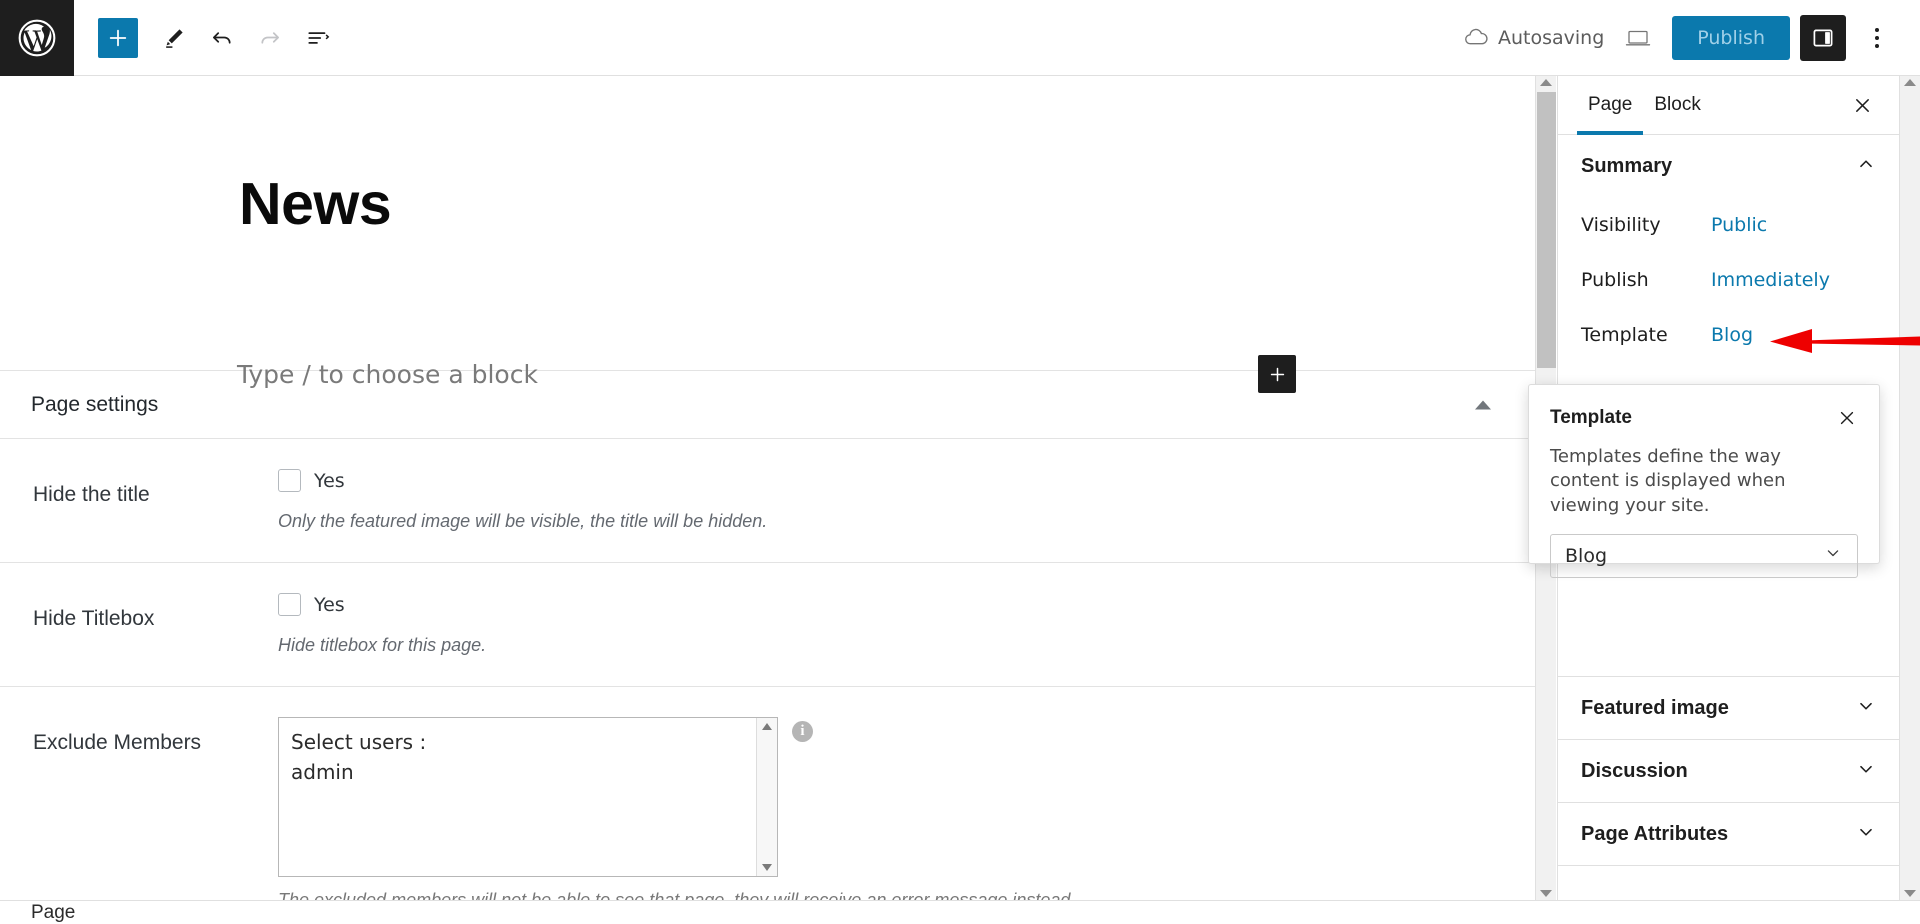 The image size is (1920, 924). What do you see at coordinates (1655, 833) in the screenshot?
I see `panel-title: Page Attributes` at bounding box center [1655, 833].